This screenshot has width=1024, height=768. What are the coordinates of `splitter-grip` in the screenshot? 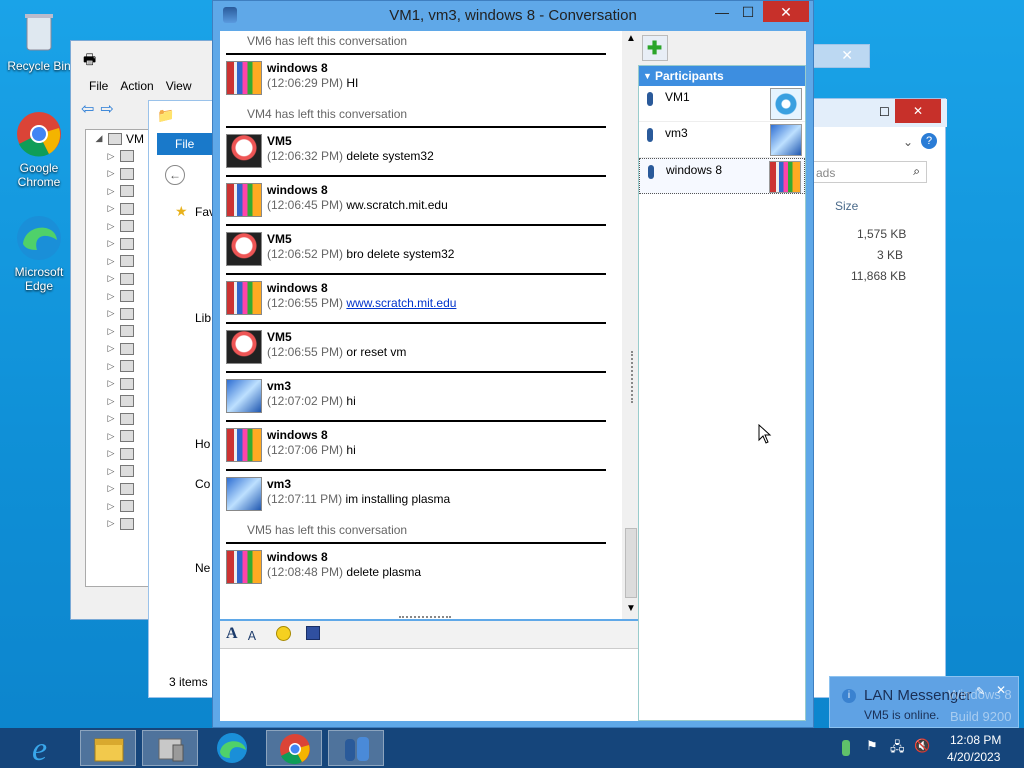 It's located at (425, 618).